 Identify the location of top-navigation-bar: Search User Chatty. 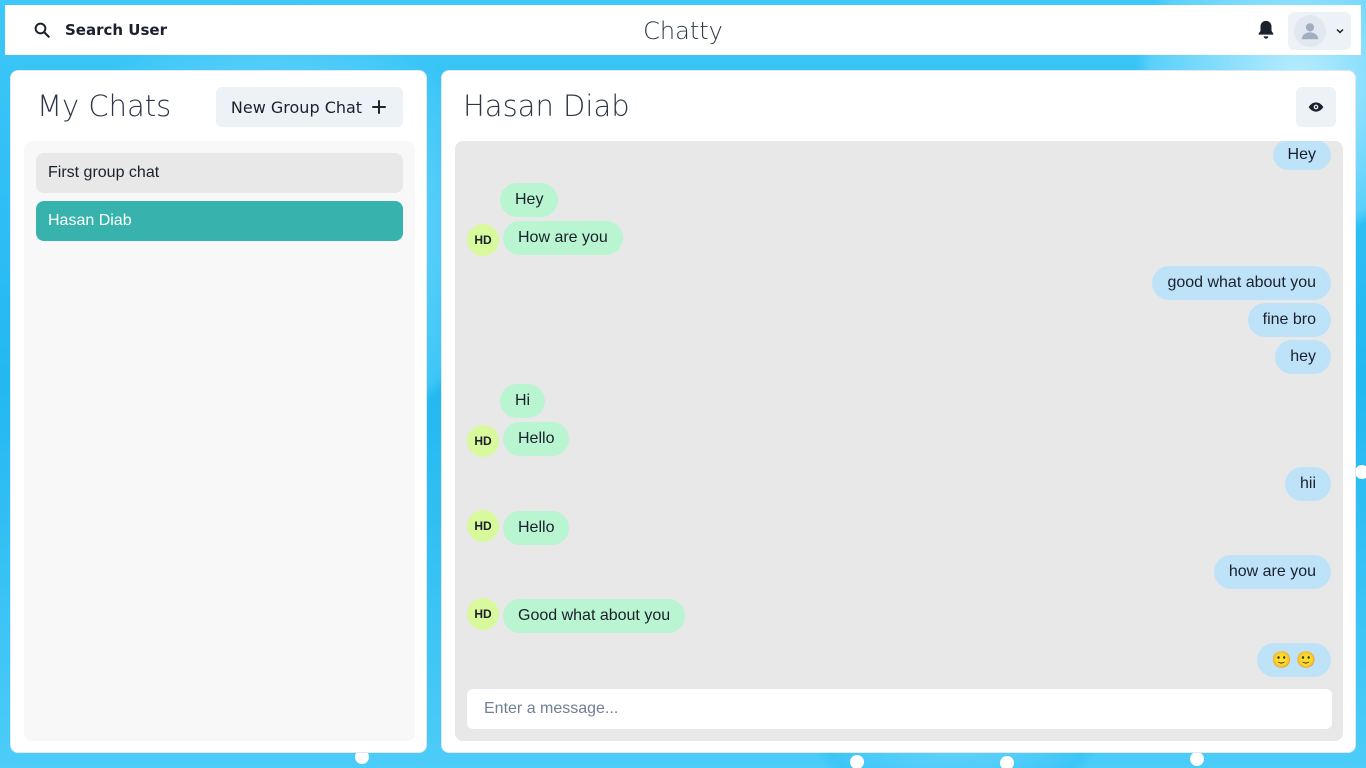
(683, 30).